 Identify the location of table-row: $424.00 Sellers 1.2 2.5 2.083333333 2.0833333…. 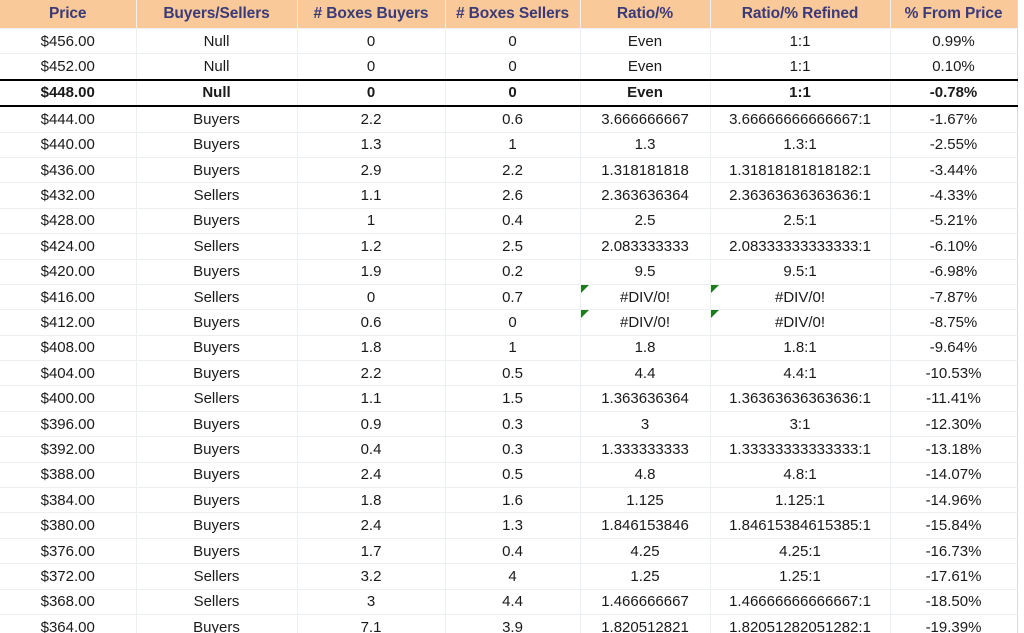
(509, 246).